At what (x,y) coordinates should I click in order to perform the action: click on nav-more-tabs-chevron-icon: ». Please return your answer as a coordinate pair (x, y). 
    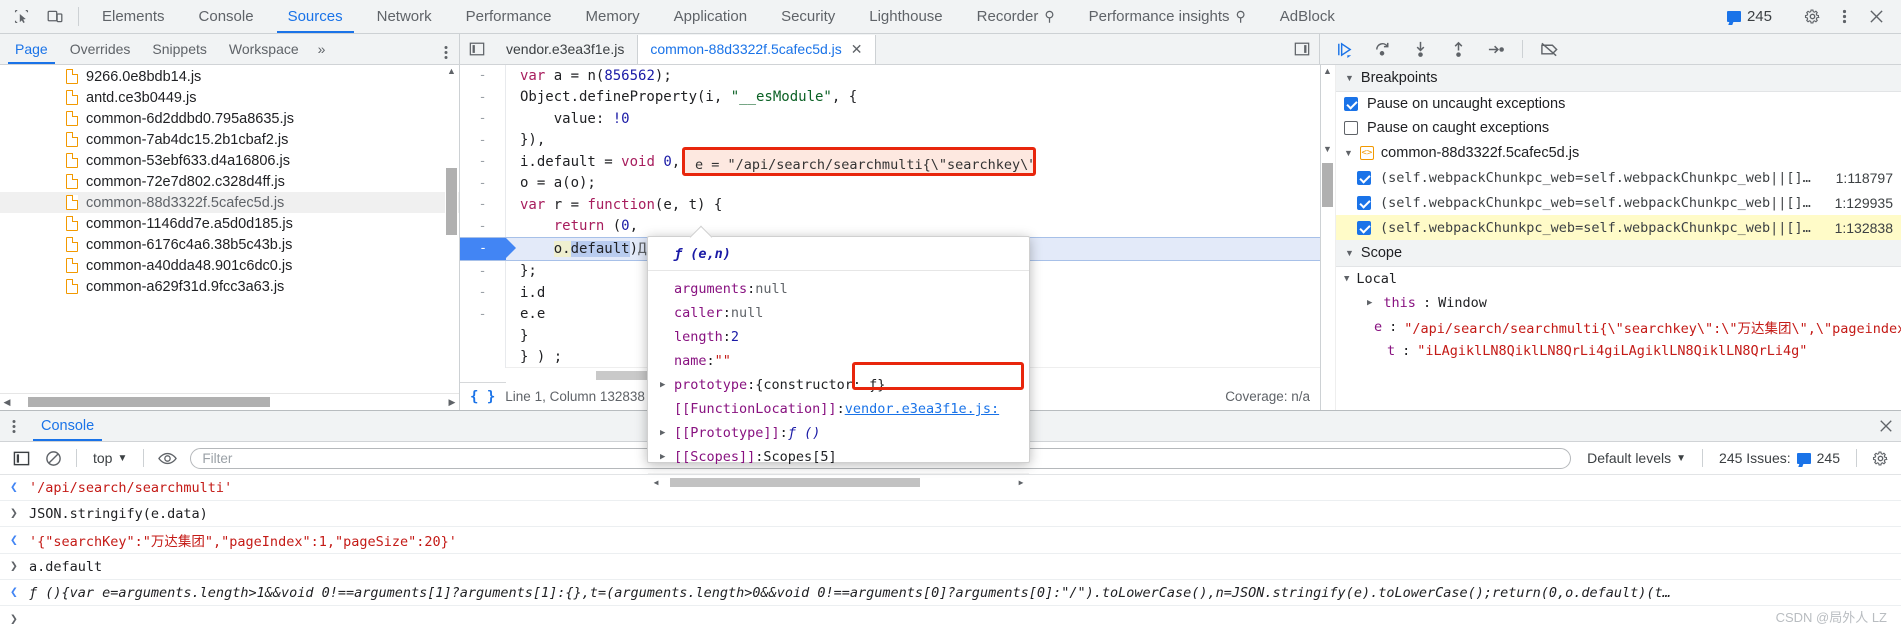
    Looking at the image, I should click on (322, 49).